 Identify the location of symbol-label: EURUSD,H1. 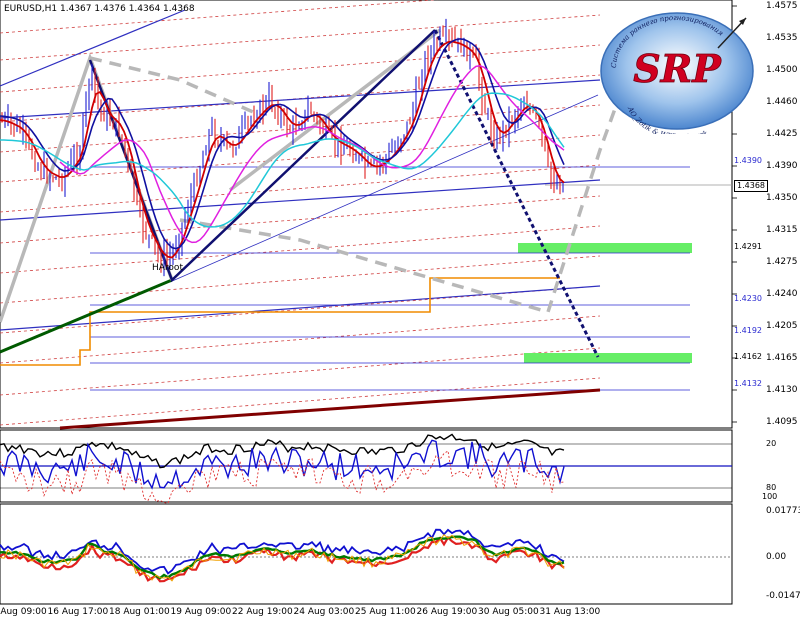
(31, 9).